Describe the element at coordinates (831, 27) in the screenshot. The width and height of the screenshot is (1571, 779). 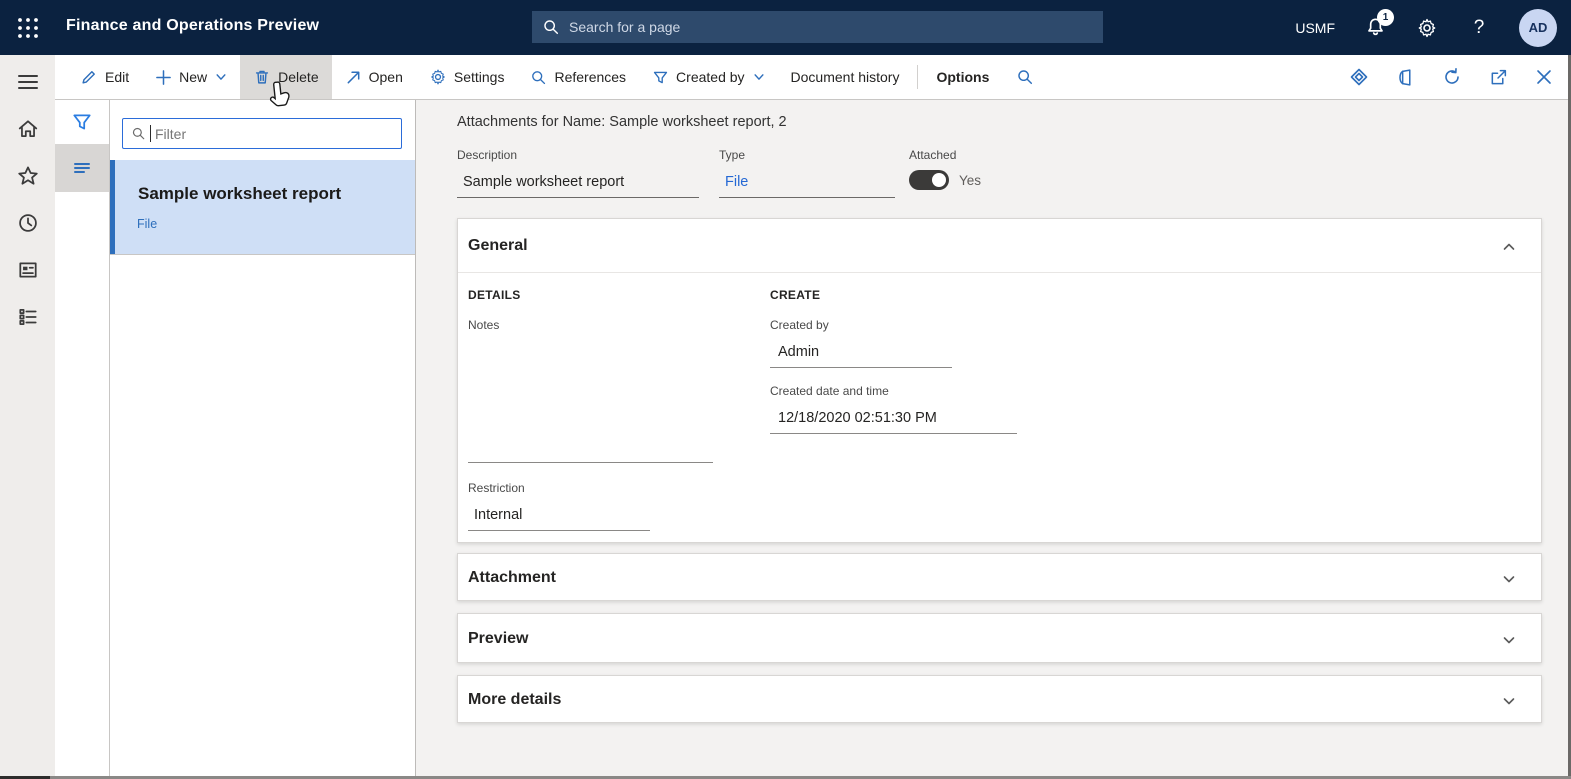
I see `global-search-input` at that location.